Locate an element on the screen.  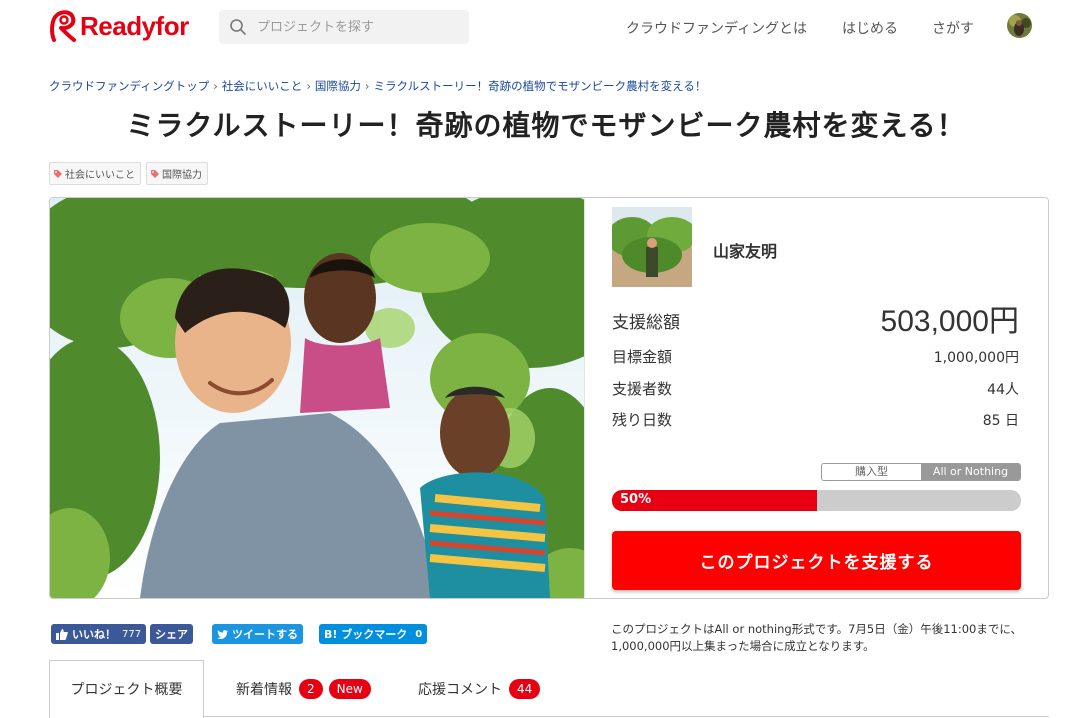
breadcrumb-category: 社会にいいこと is located at coordinates (262, 86).